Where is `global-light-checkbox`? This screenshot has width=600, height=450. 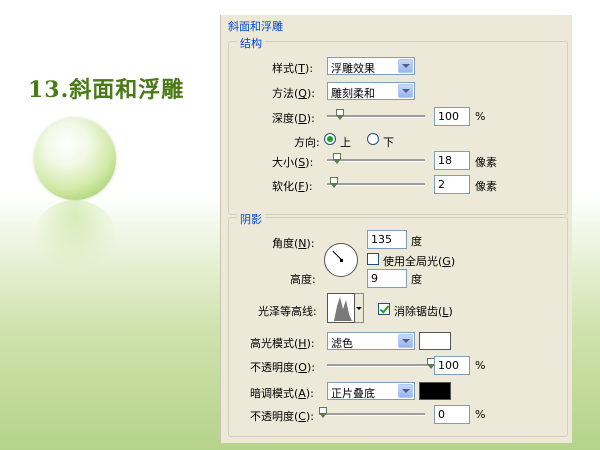
global-light-checkbox is located at coordinates (373, 259).